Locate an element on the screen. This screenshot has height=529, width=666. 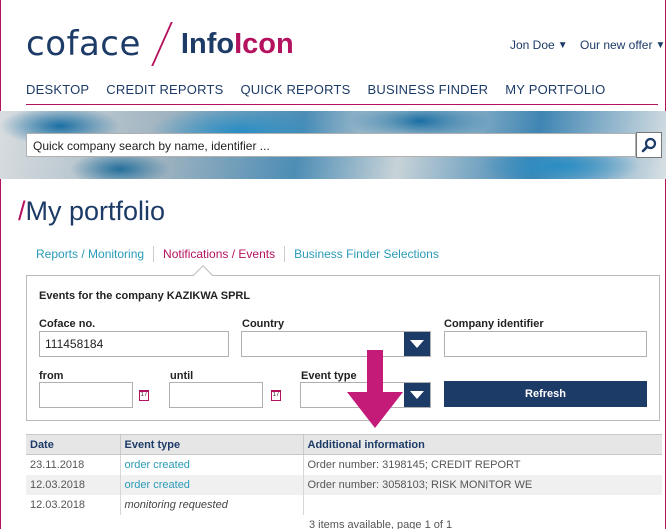
table-row: 12.03.2018 monitoring requested is located at coordinates (344, 504).